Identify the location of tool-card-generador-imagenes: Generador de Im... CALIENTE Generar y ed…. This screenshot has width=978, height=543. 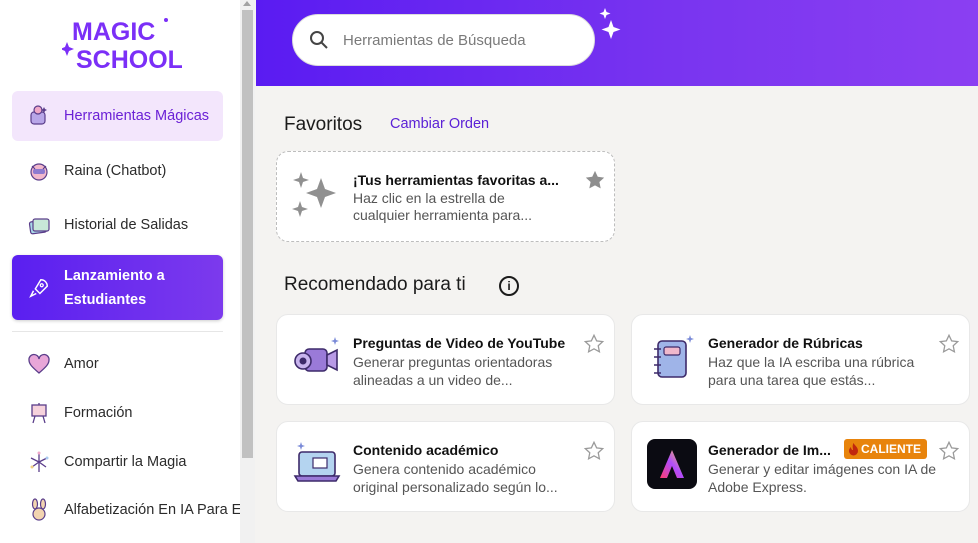
(800, 466).